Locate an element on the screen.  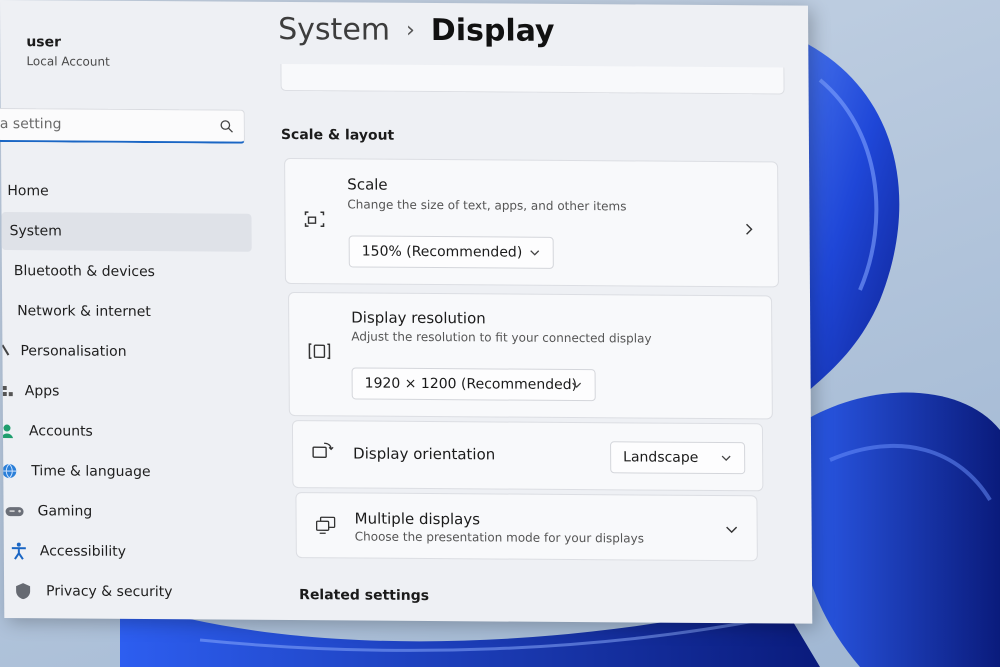
sidebar-item-bluetooth: Bluetooth & devices is located at coordinates (127, 272).